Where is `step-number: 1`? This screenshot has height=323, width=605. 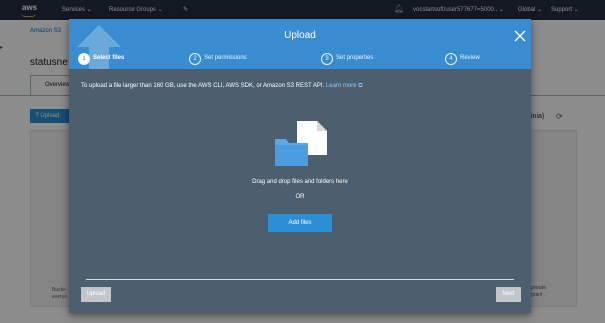 step-number: 1 is located at coordinates (84, 59).